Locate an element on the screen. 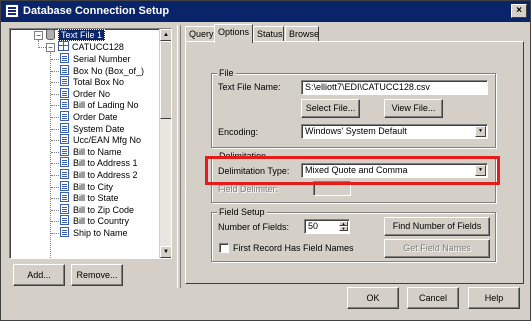 This screenshot has height=321, width=531. tree-field-label: Order Date is located at coordinates (95, 117).